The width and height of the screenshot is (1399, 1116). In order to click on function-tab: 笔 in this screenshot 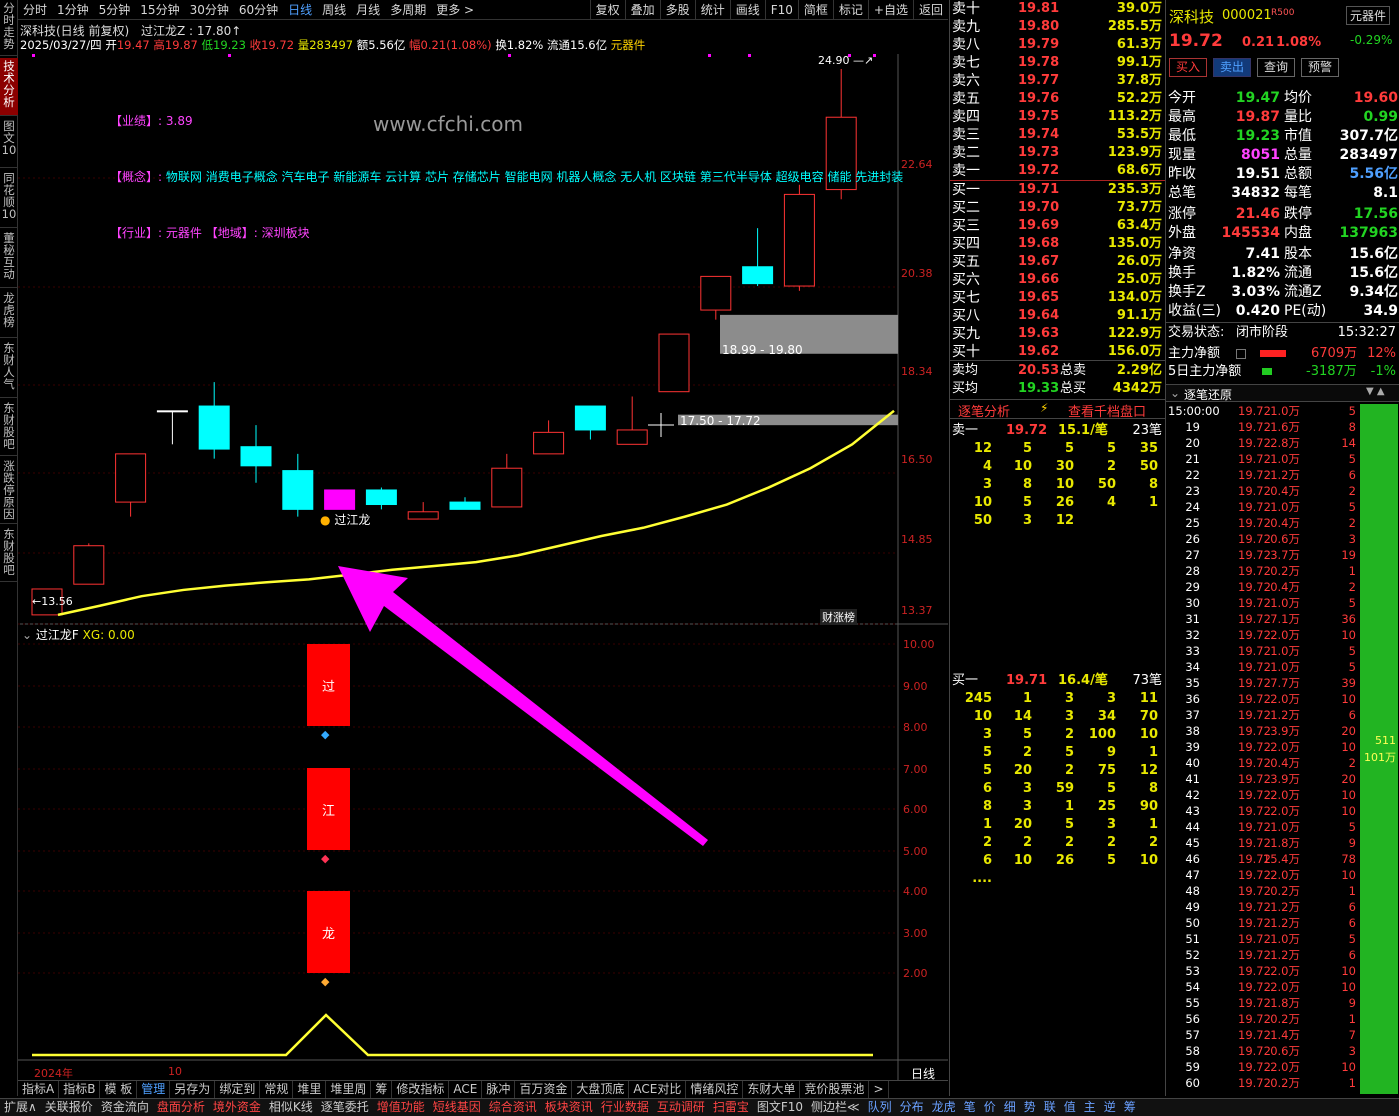, I will do `click(970, 1107)`.